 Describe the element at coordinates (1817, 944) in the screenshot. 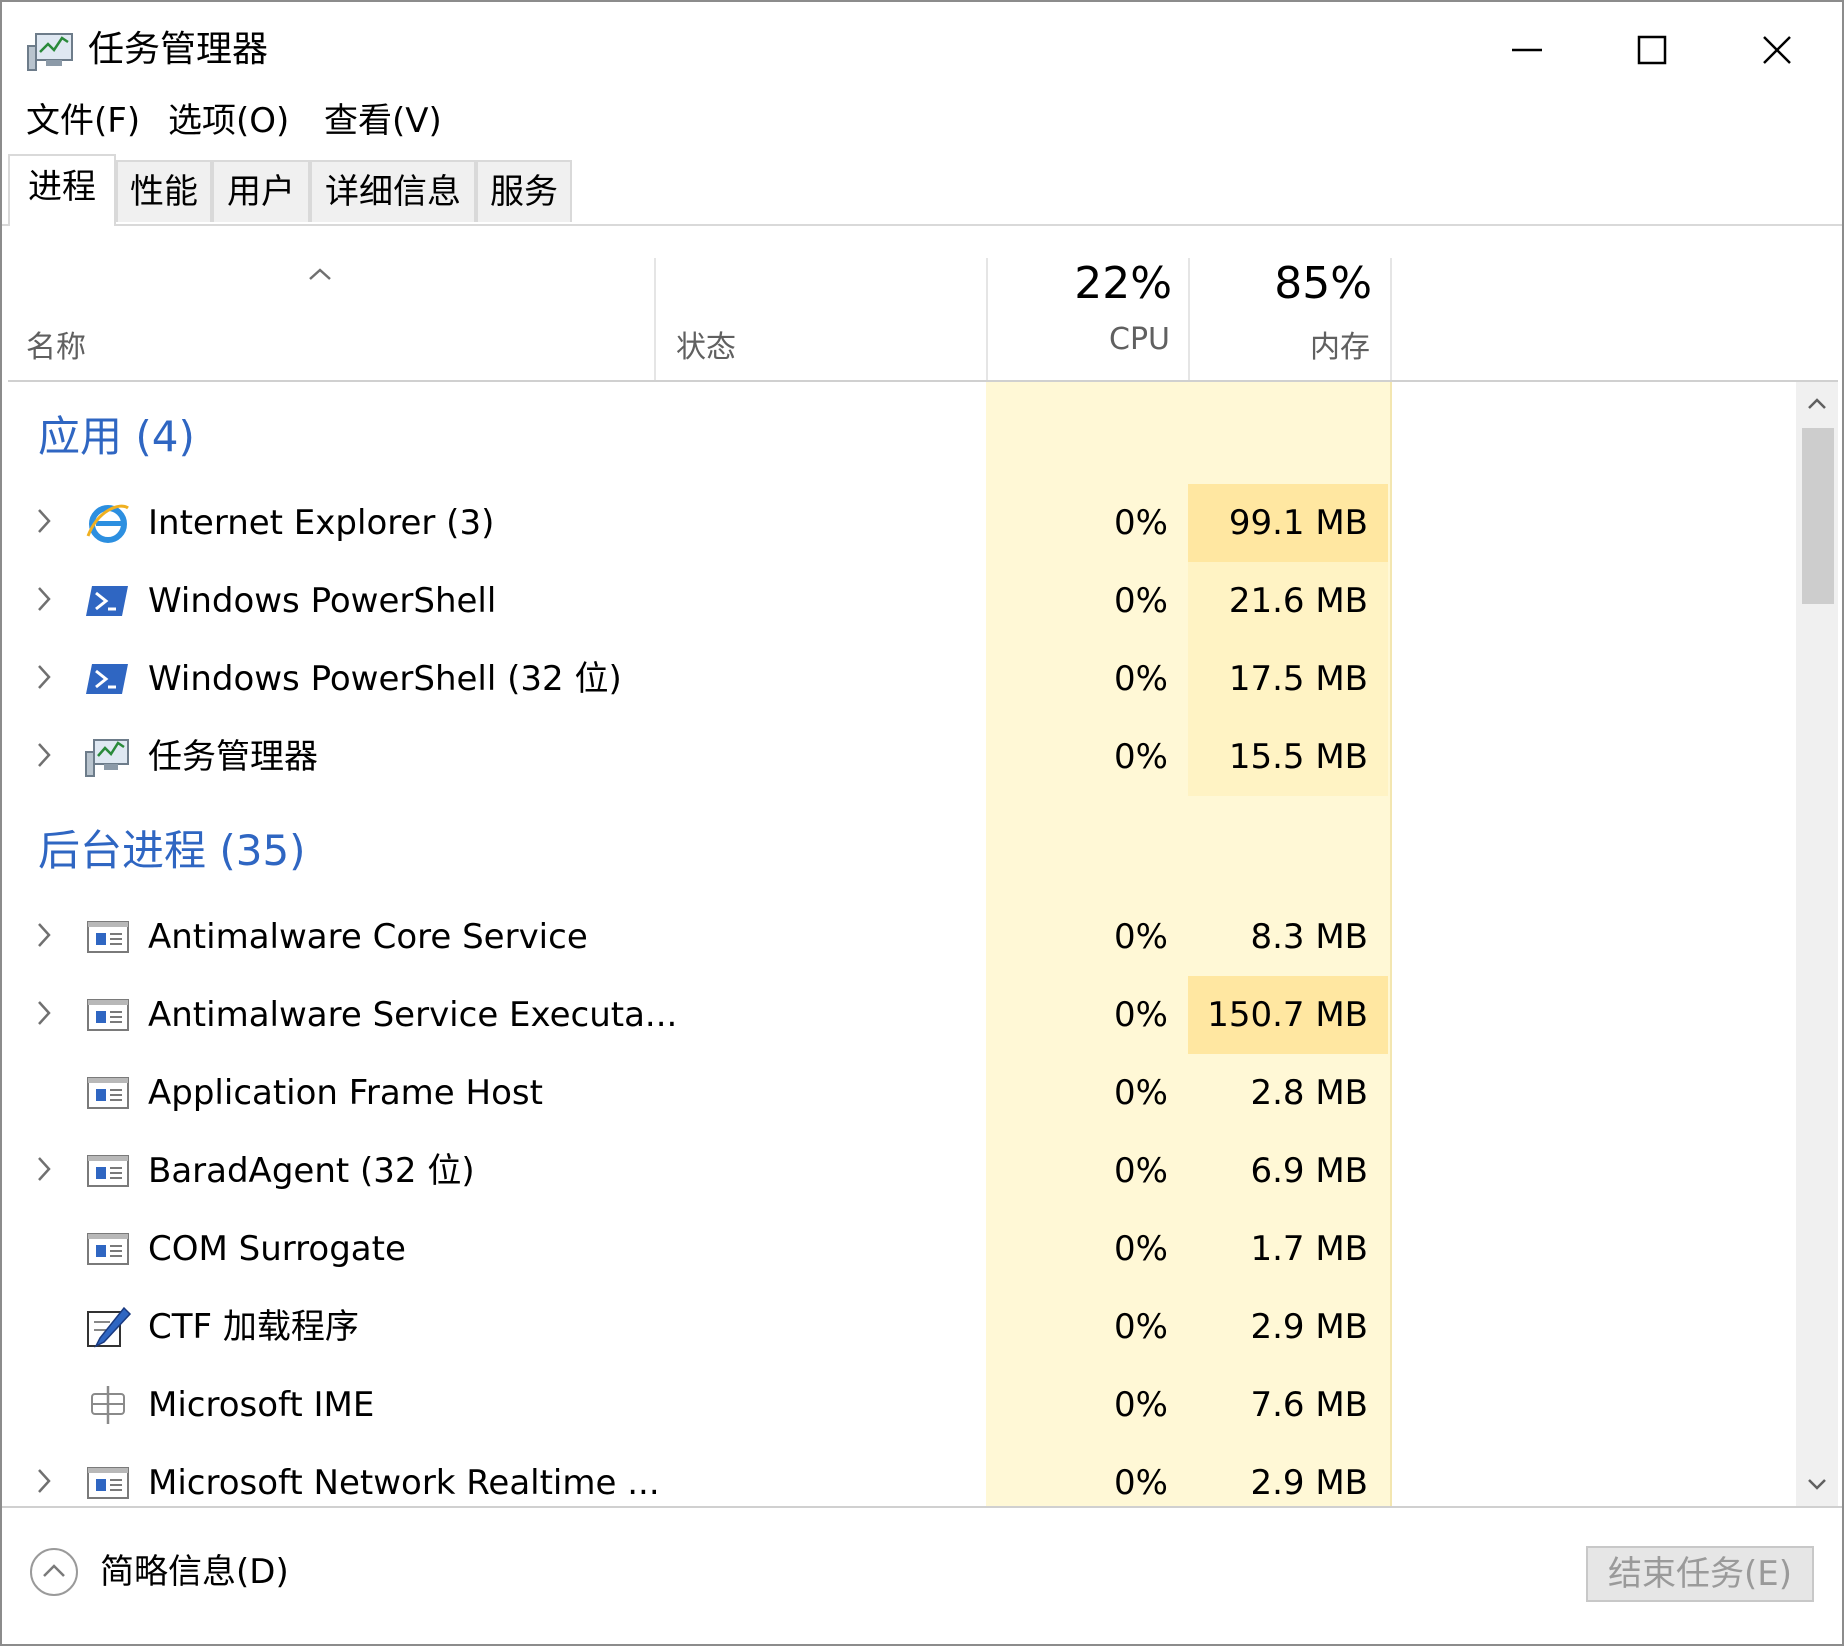

I see `vertical-scrollbar` at that location.